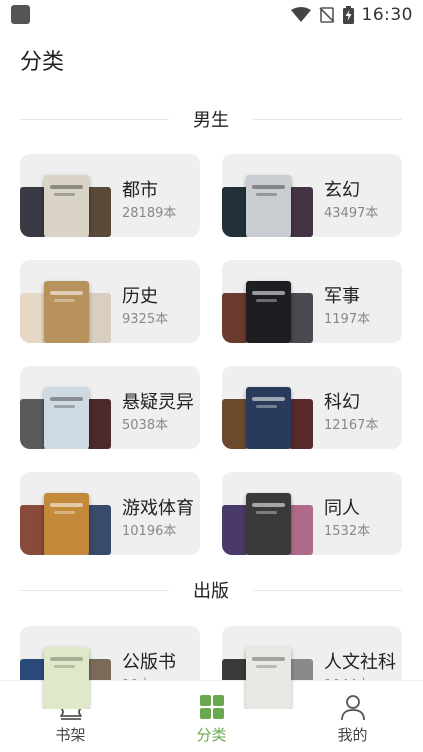 The width and height of the screenshot is (423, 752). What do you see at coordinates (387, 15) in the screenshot?
I see `status-time: 16:30` at bounding box center [387, 15].